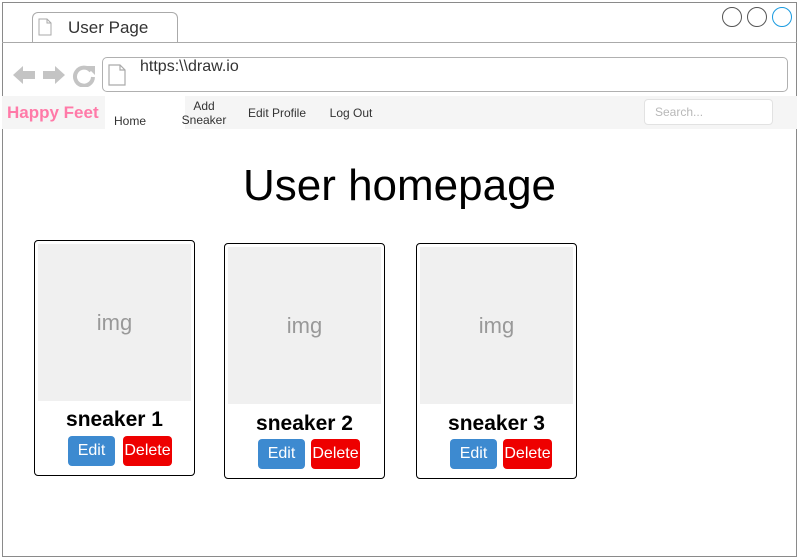 This screenshot has height=559, width=799. What do you see at coordinates (399, 185) in the screenshot?
I see `page-title: User homepage` at bounding box center [399, 185].